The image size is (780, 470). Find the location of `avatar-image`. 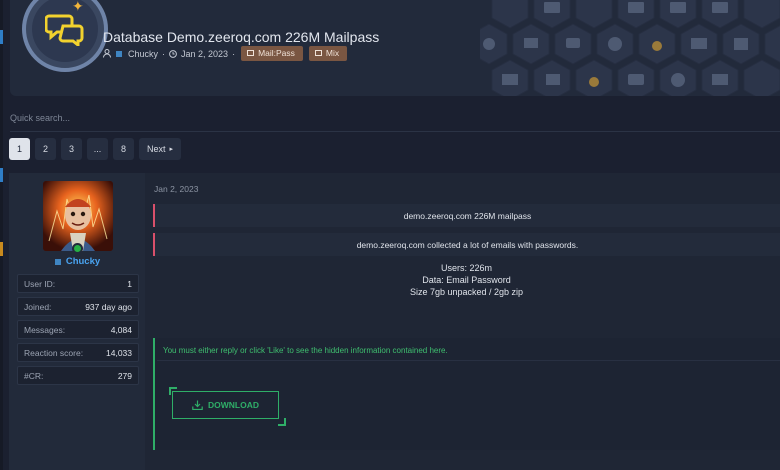

avatar-image is located at coordinates (78, 216).